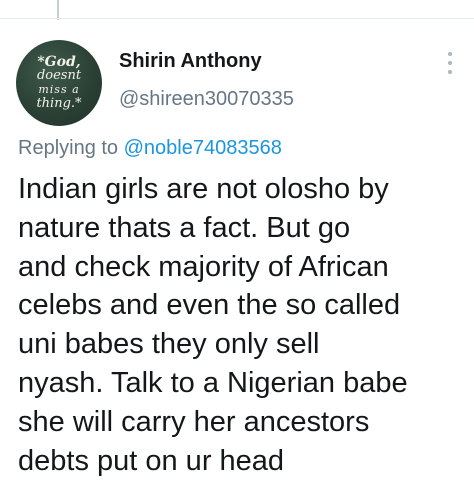 The height and width of the screenshot is (504, 474). Describe the element at coordinates (203, 266) in the screenshot. I see `tweet-text-line: and check majority of African` at that location.